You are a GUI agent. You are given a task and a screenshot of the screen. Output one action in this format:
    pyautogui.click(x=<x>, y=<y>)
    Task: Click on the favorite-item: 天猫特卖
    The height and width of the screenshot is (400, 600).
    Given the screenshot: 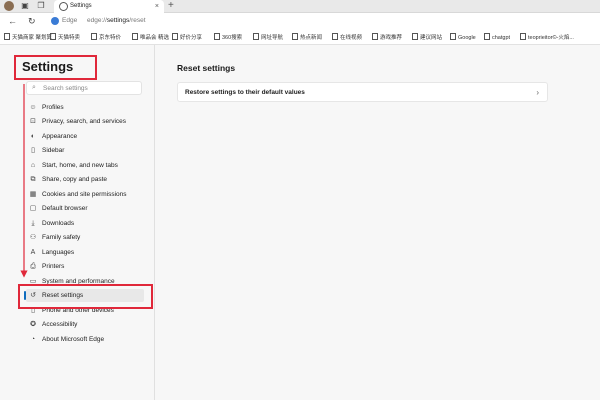 What is the action you would take?
    pyautogui.click(x=65, y=38)
    